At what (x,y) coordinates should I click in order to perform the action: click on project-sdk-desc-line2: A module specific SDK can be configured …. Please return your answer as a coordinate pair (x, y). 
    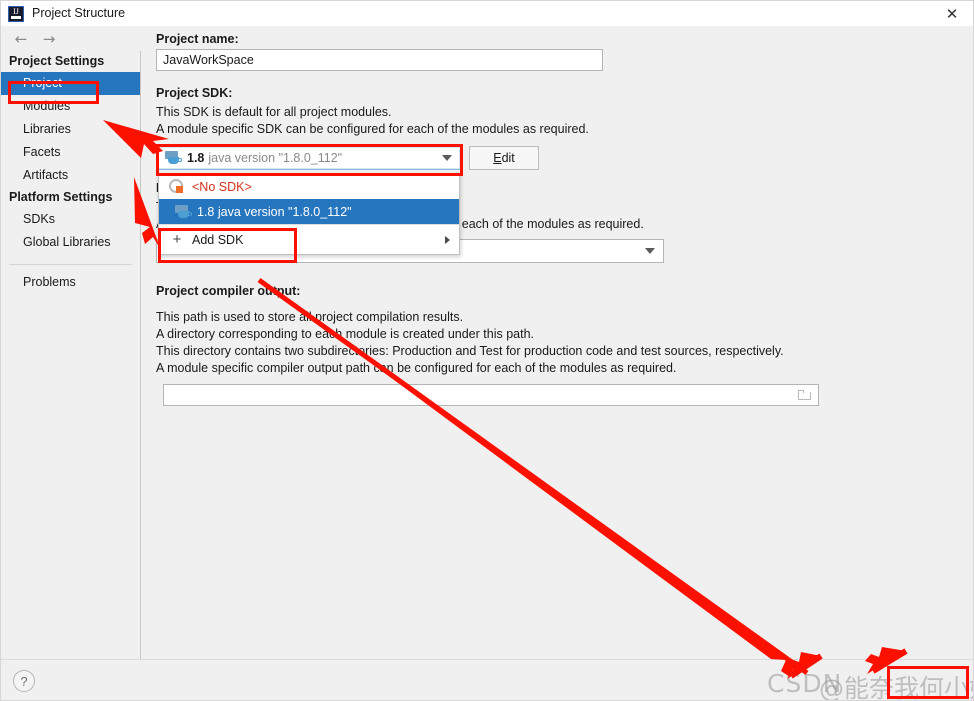
    Looking at the image, I should click on (372, 129).